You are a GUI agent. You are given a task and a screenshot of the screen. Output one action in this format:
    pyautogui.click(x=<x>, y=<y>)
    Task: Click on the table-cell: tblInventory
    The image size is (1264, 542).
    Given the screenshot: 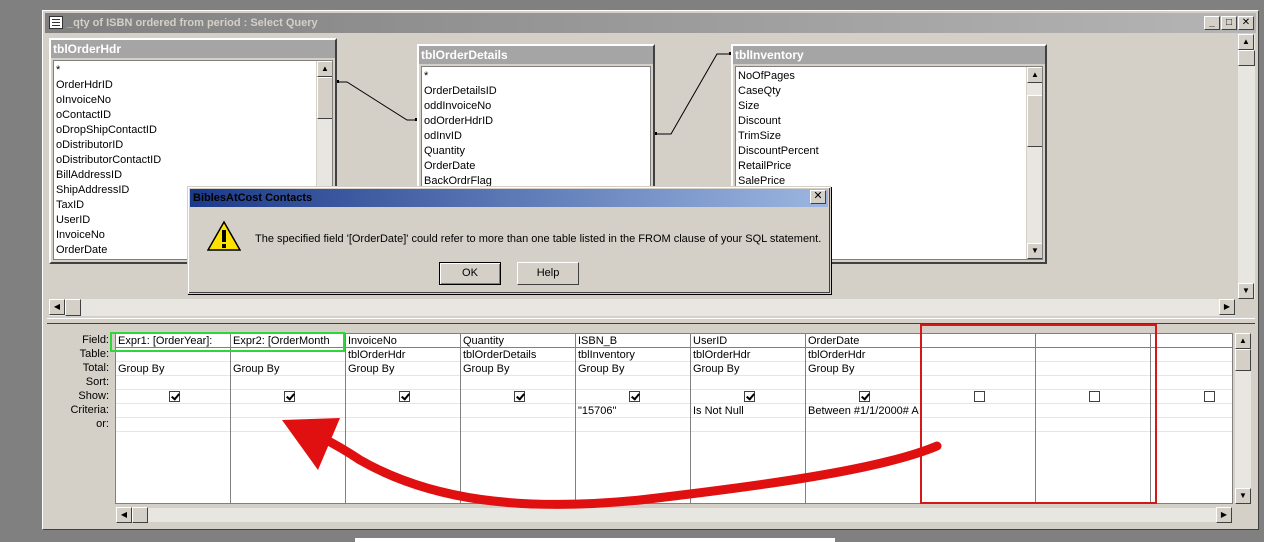 What is the action you would take?
    pyautogui.click(x=633, y=355)
    